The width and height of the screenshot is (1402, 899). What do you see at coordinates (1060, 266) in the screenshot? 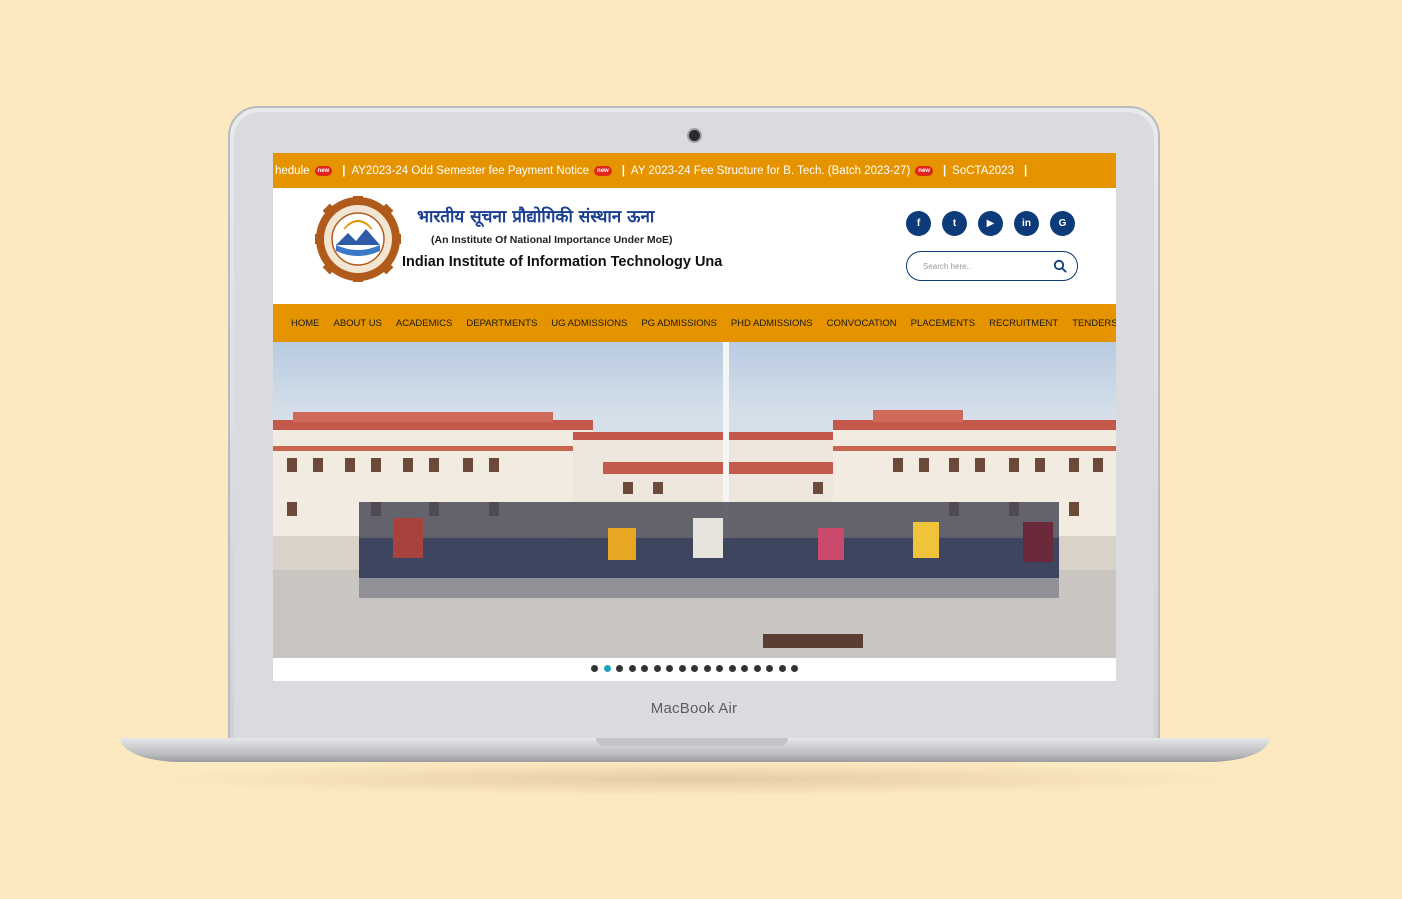
I see `search-icon` at bounding box center [1060, 266].